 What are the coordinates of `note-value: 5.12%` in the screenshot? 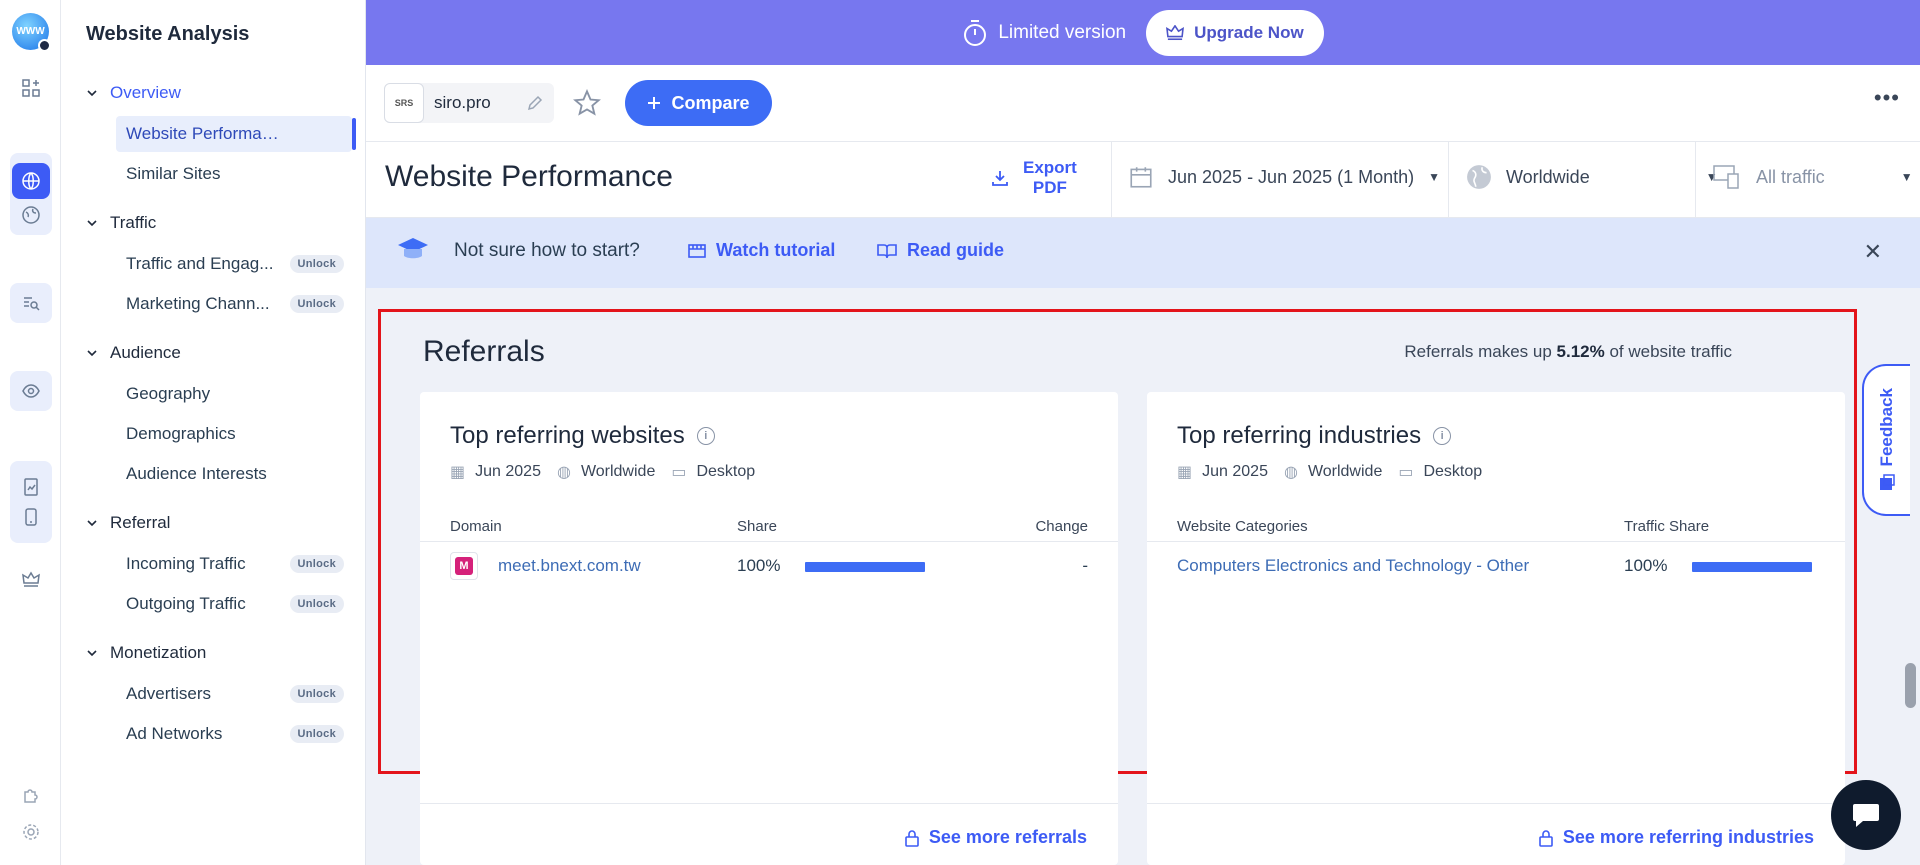 It's located at (1580, 351).